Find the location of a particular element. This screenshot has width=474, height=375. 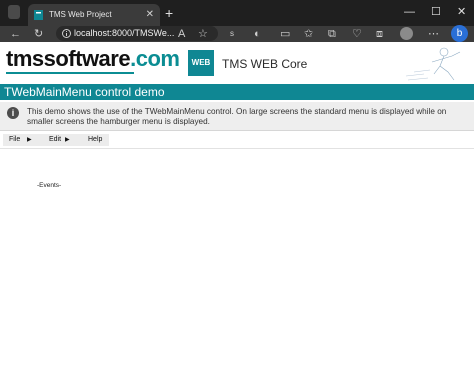

page-banner: TWebMainMenu control demo is located at coordinates (237, 92).